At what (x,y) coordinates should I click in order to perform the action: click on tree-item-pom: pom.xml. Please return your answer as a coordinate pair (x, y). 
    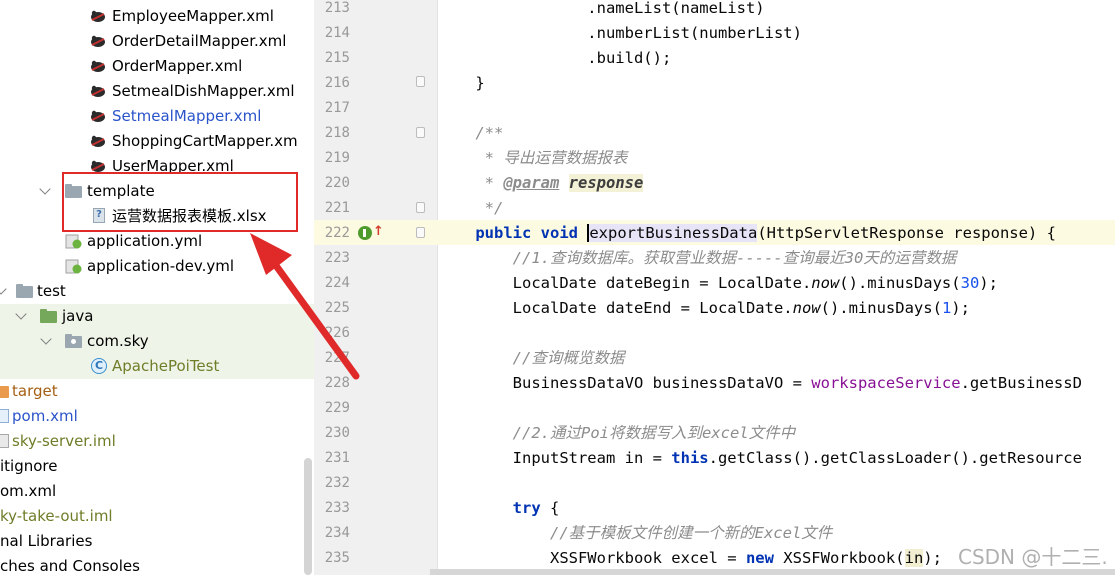
    Looking at the image, I should click on (157, 416).